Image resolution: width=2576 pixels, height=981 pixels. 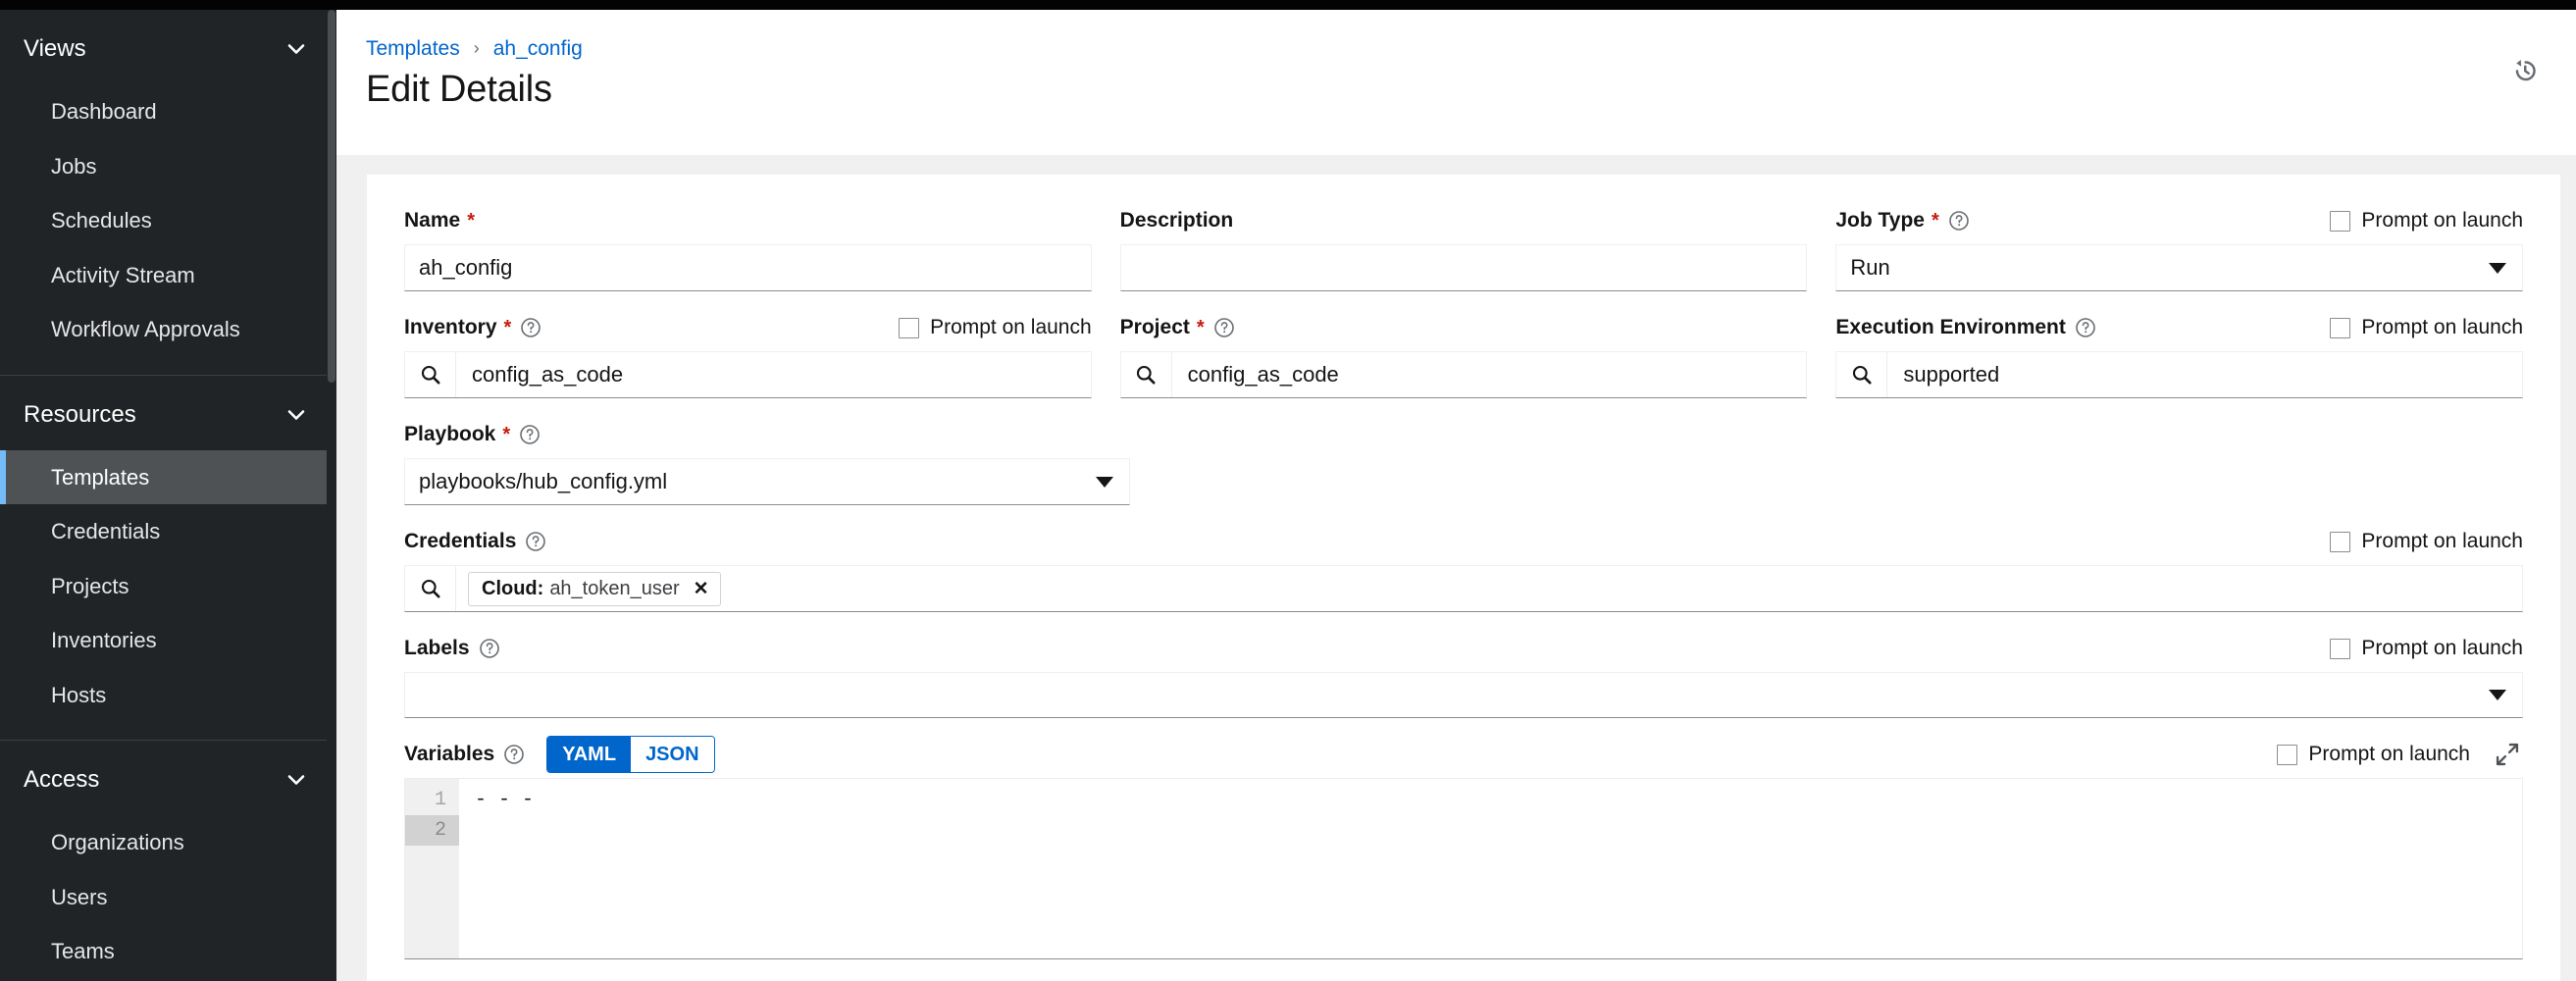 What do you see at coordinates (2426, 648) in the screenshot?
I see `labels-prompt-on-launch: Prompt on launch` at bounding box center [2426, 648].